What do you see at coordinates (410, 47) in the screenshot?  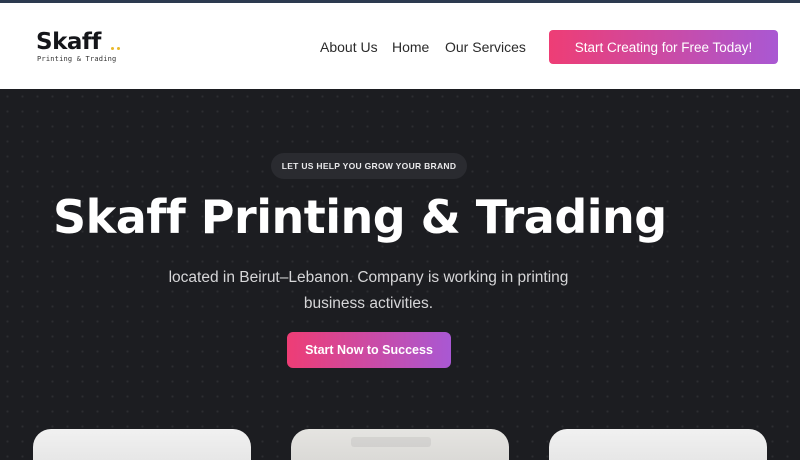 I see `nav-home: Home` at bounding box center [410, 47].